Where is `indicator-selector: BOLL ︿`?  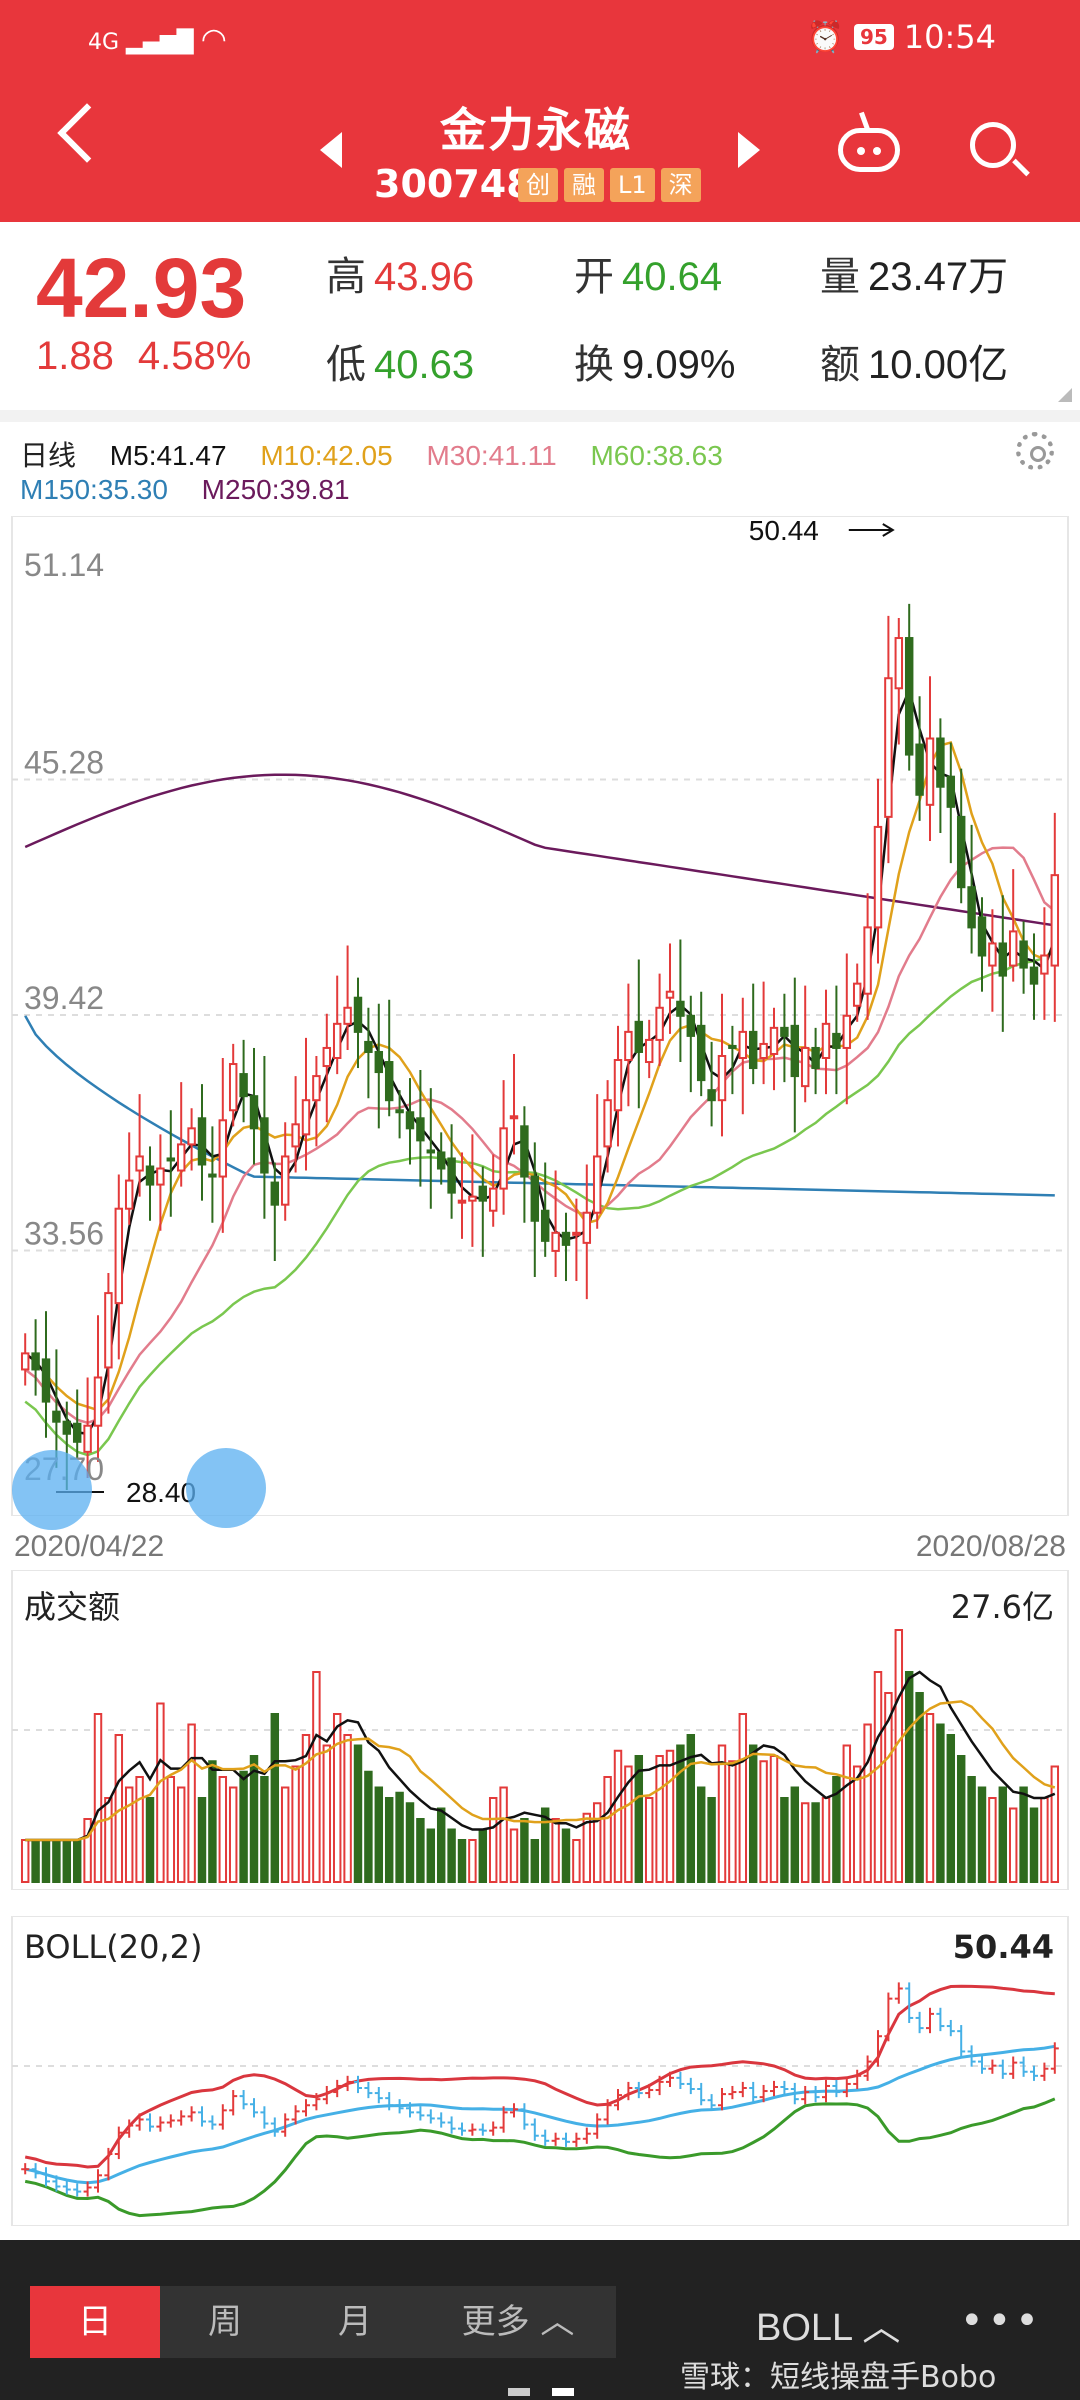
indicator-selector: BOLL ︿ is located at coordinates (828, 2323).